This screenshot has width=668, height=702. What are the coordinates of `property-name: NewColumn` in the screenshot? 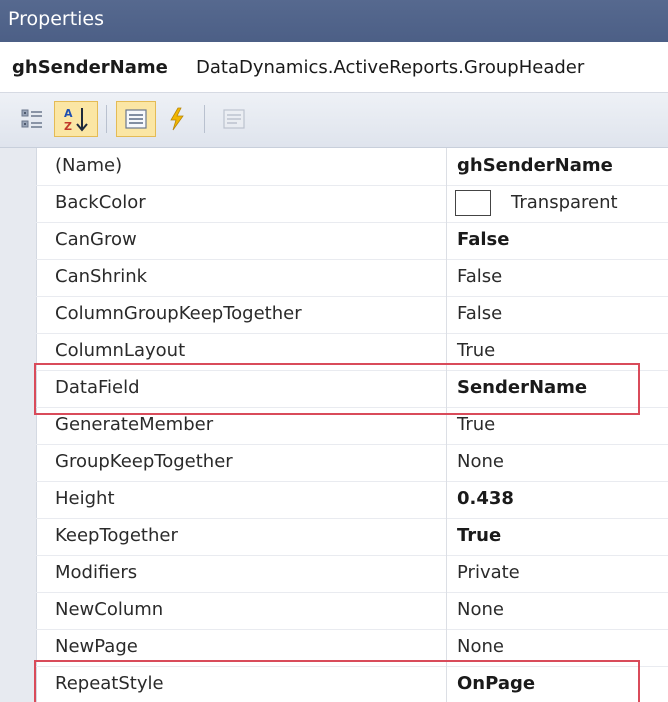 It's located at (109, 609).